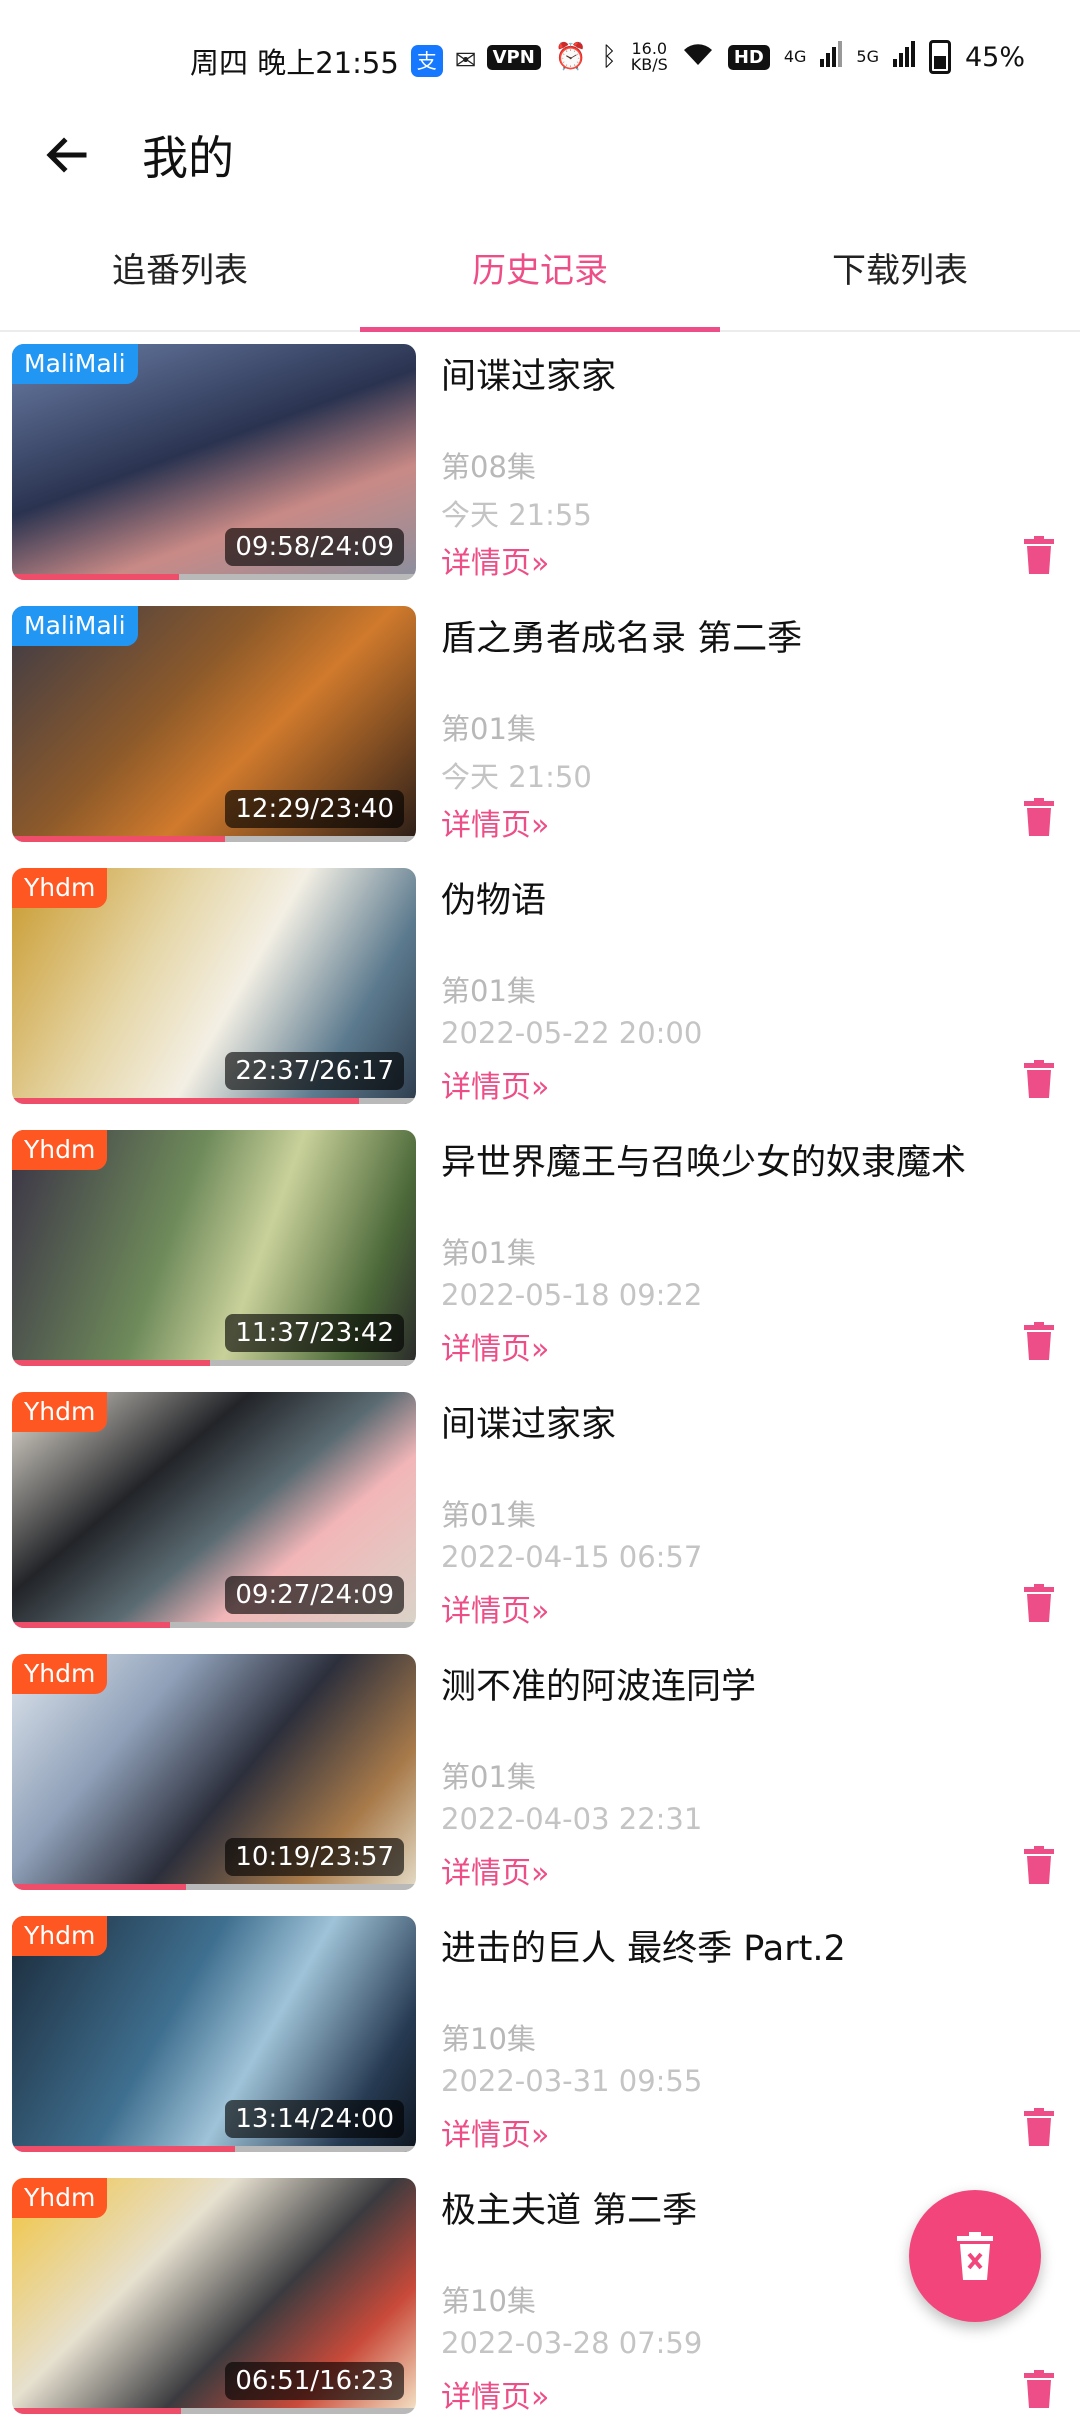 The height and width of the screenshot is (2436, 1080). I want to click on episode-label: 第08集, so click(488, 467).